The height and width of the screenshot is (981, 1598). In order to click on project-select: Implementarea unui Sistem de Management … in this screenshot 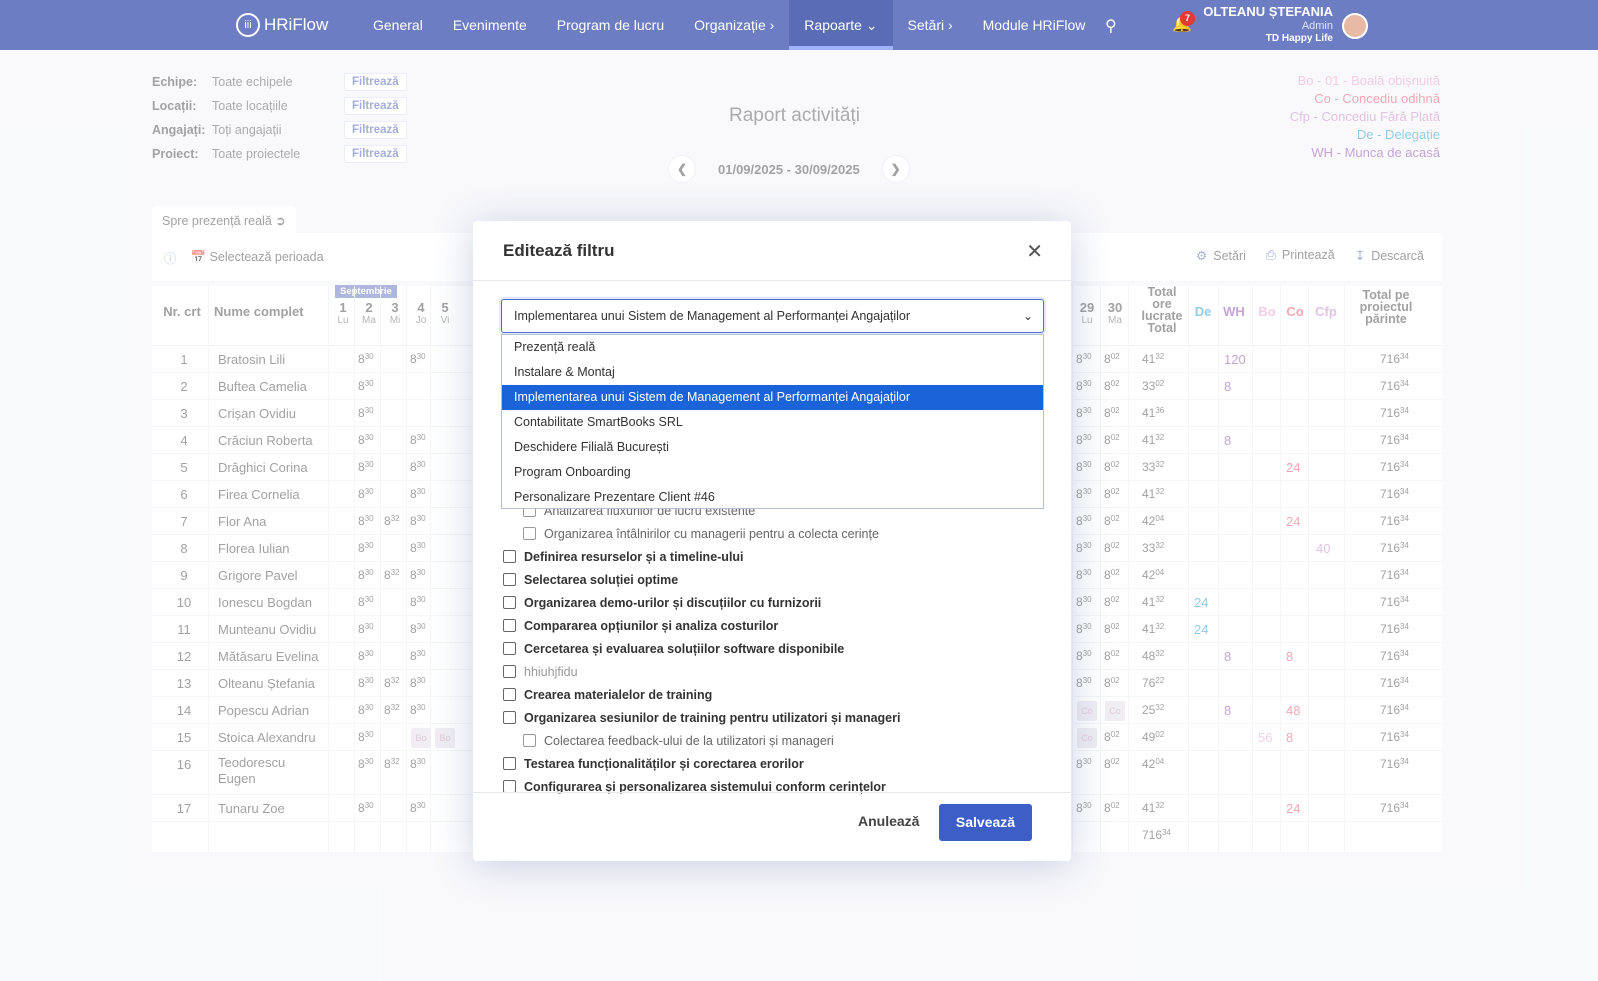, I will do `click(772, 316)`.